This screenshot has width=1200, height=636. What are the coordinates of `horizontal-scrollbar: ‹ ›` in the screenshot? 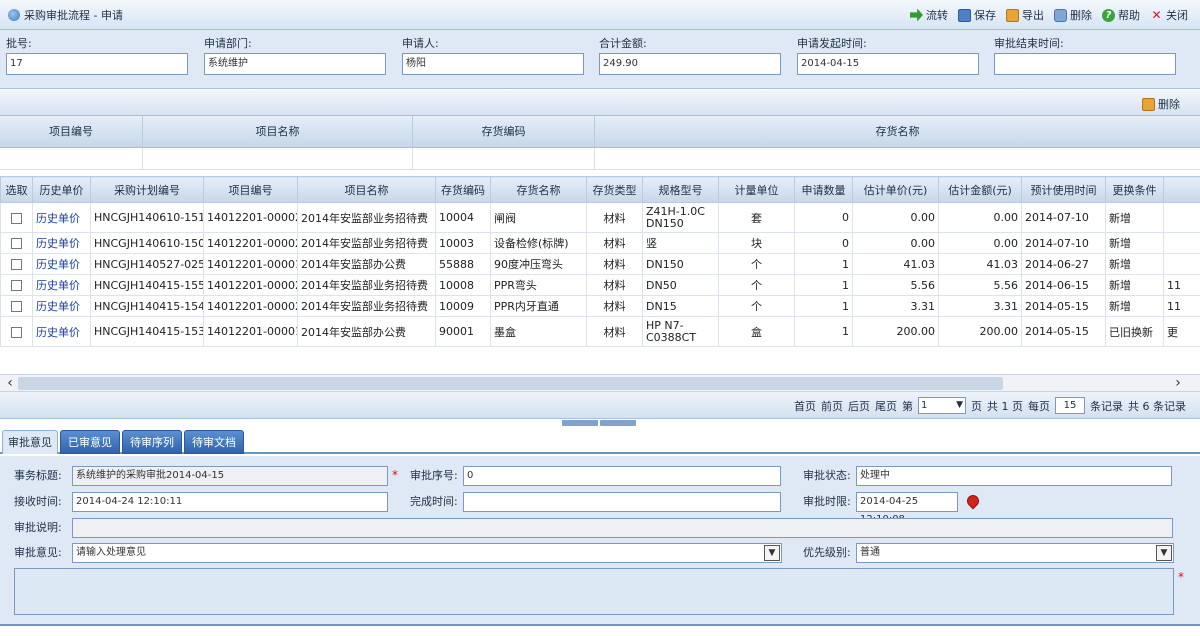 It's located at (600, 383).